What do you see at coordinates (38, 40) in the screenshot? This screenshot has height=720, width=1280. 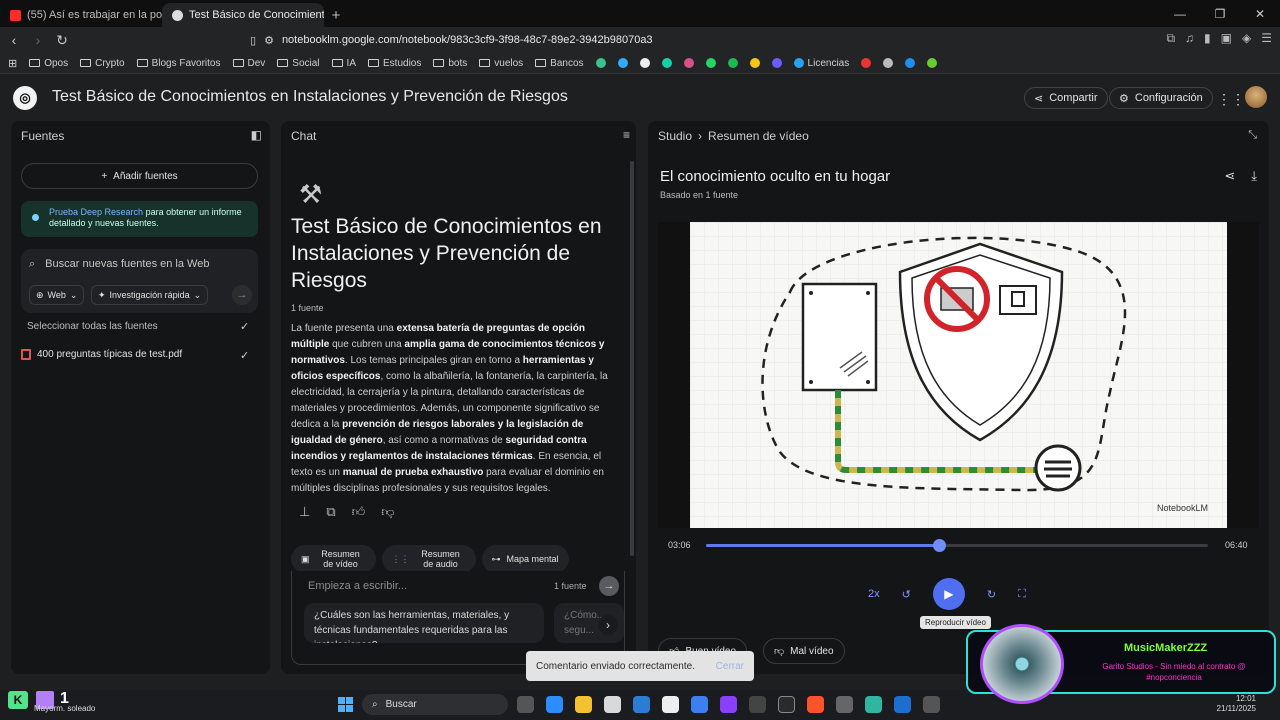 I see `forward-icon: ›` at bounding box center [38, 40].